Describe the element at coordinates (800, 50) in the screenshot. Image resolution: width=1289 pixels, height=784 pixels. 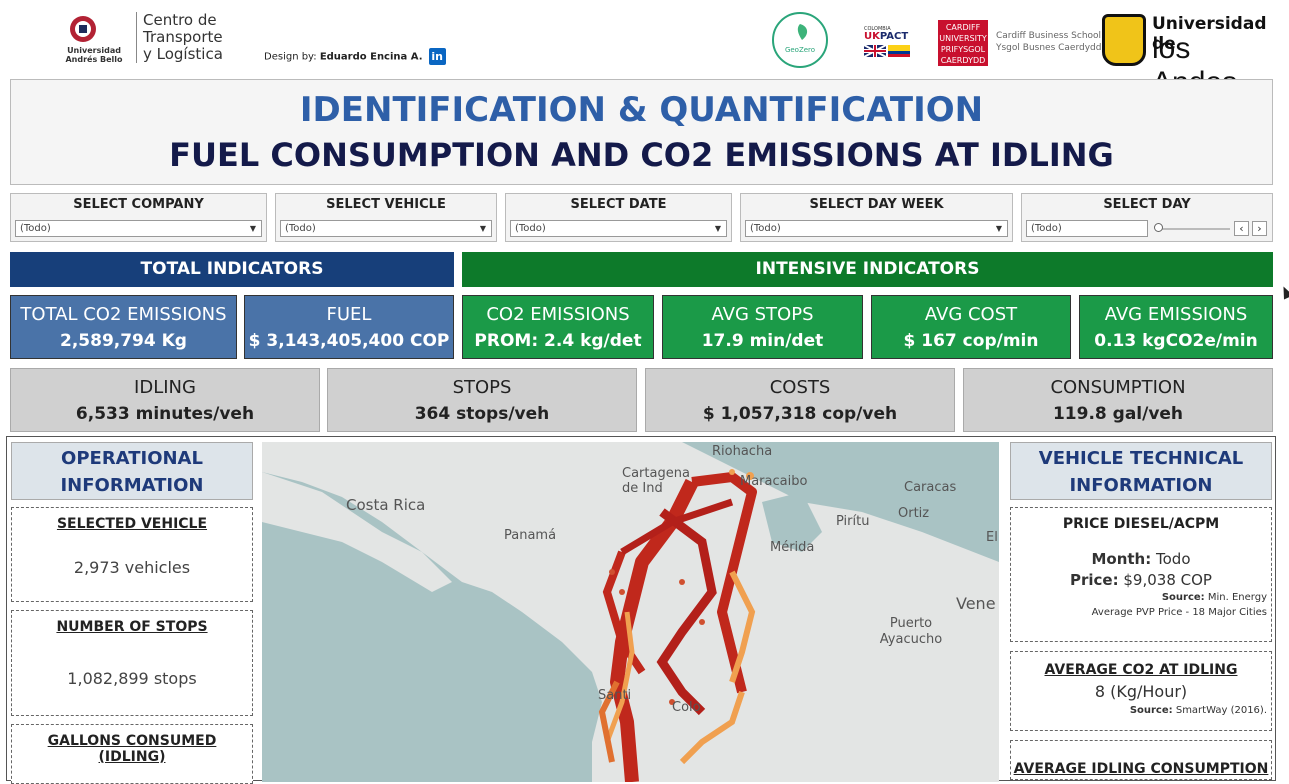
I see `geozero-label: GeoZero` at that location.